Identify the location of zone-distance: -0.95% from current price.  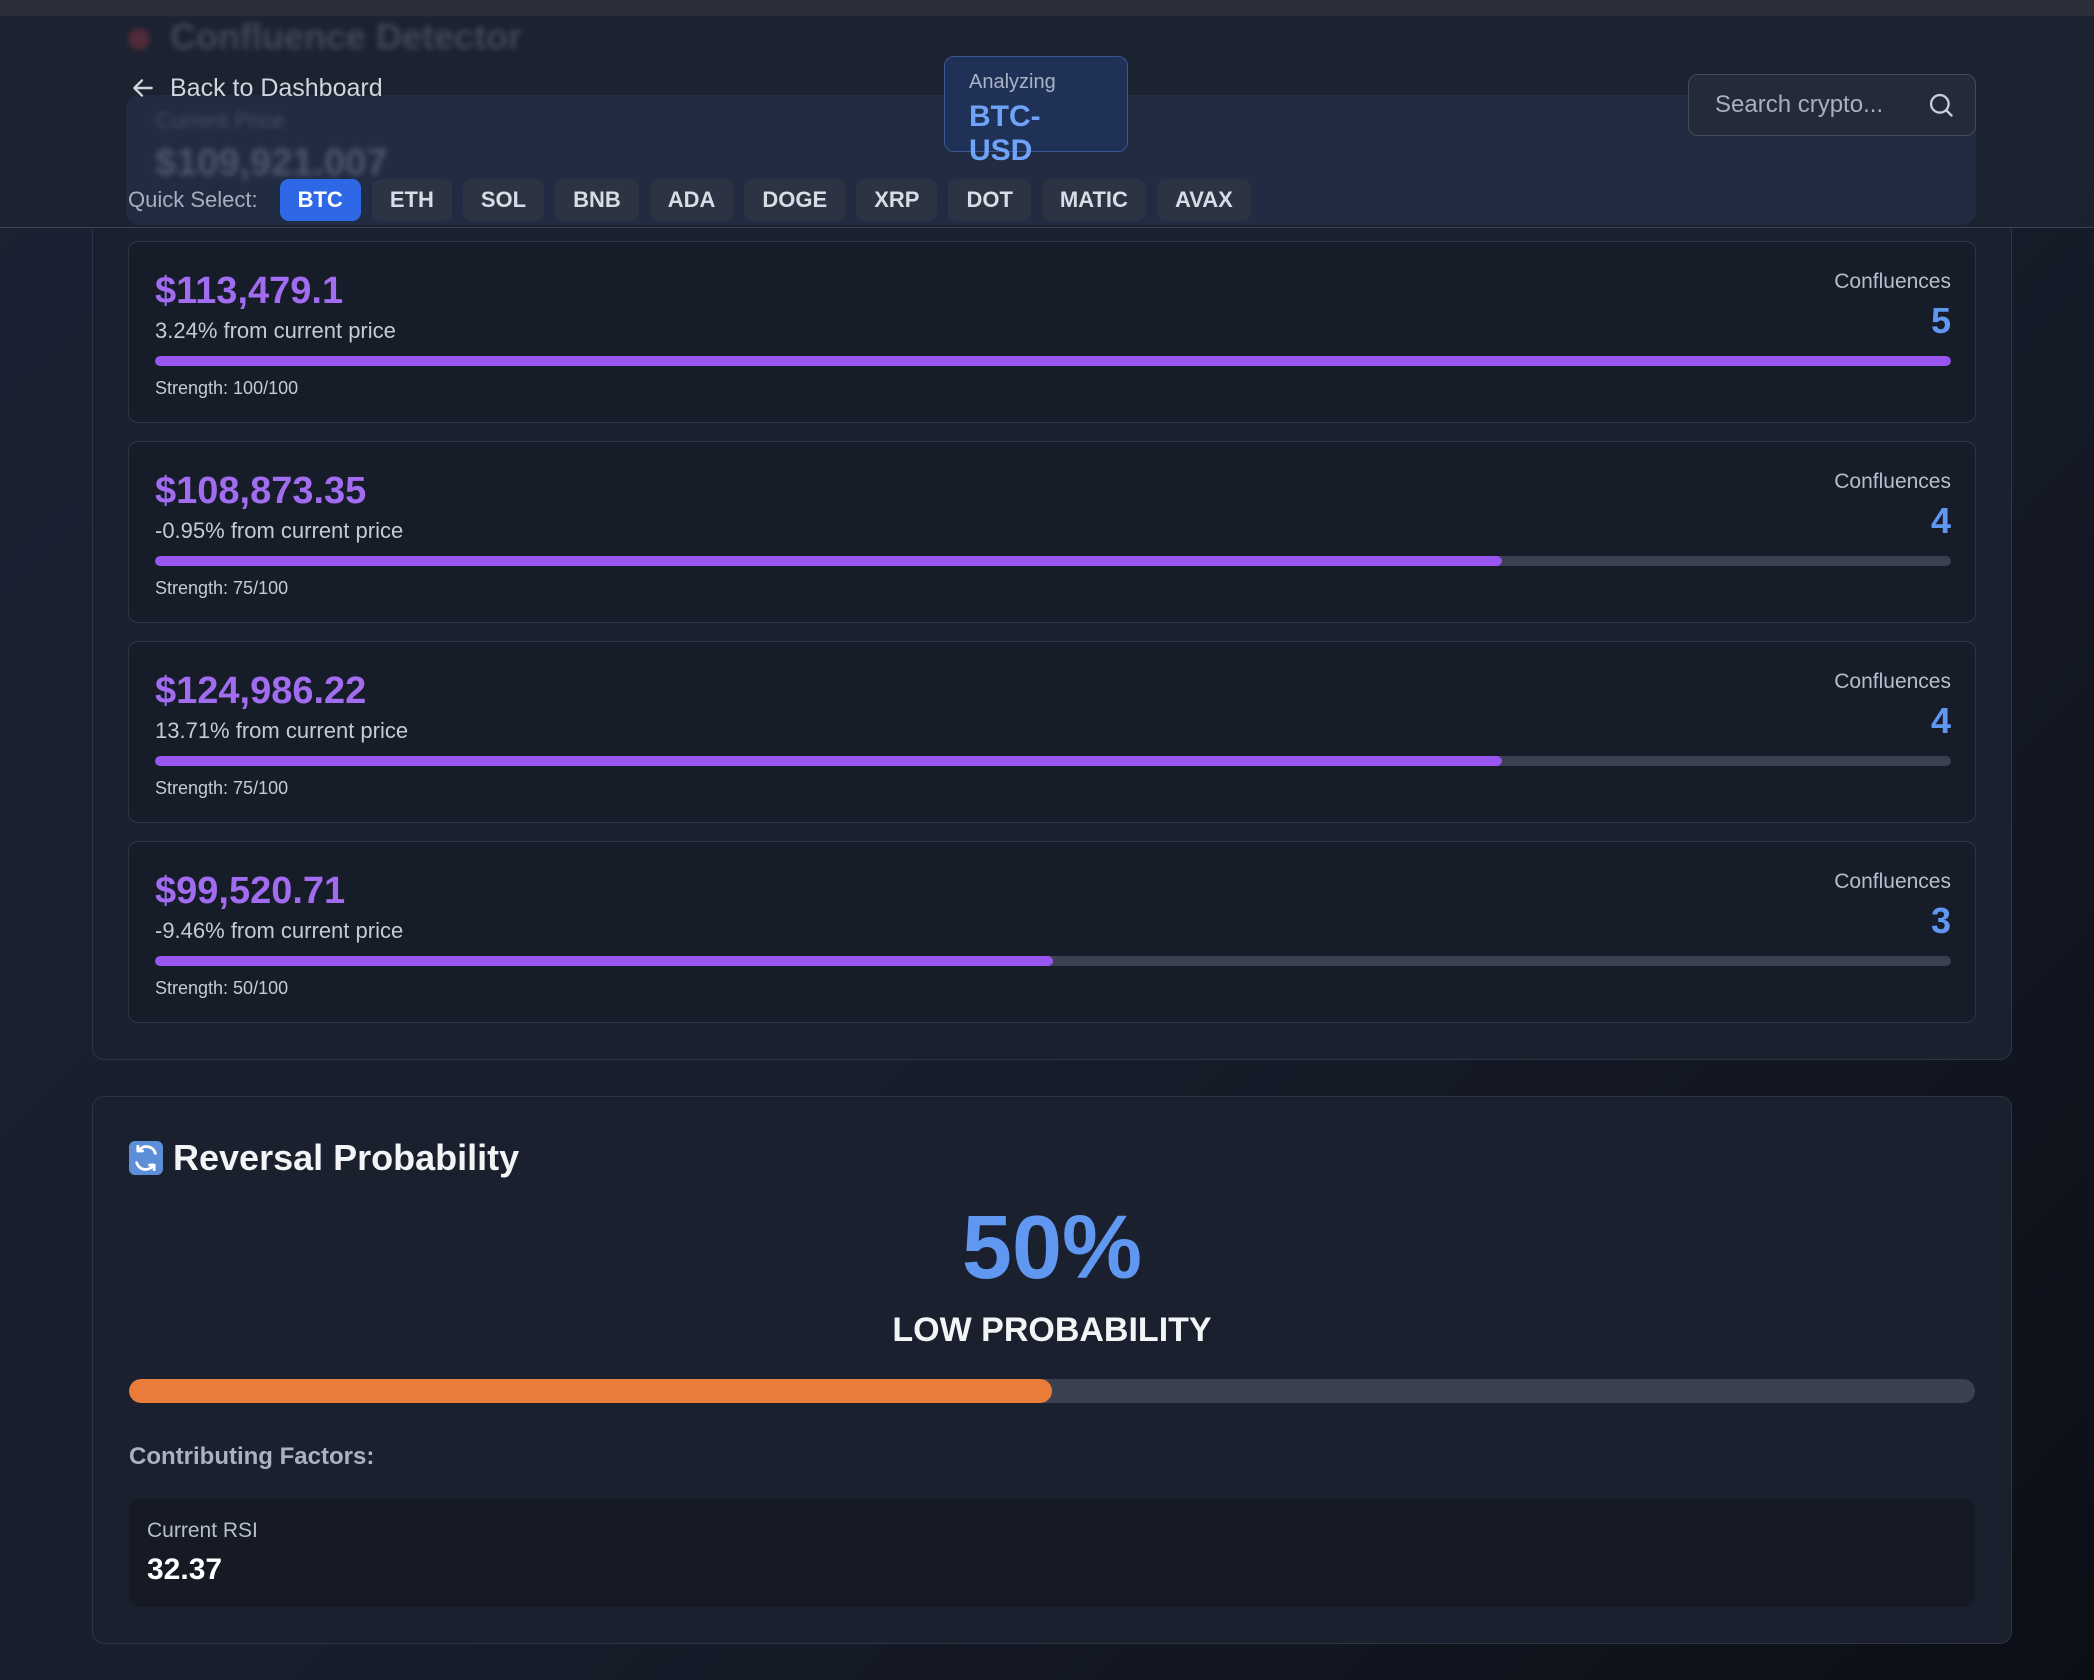
(279, 530).